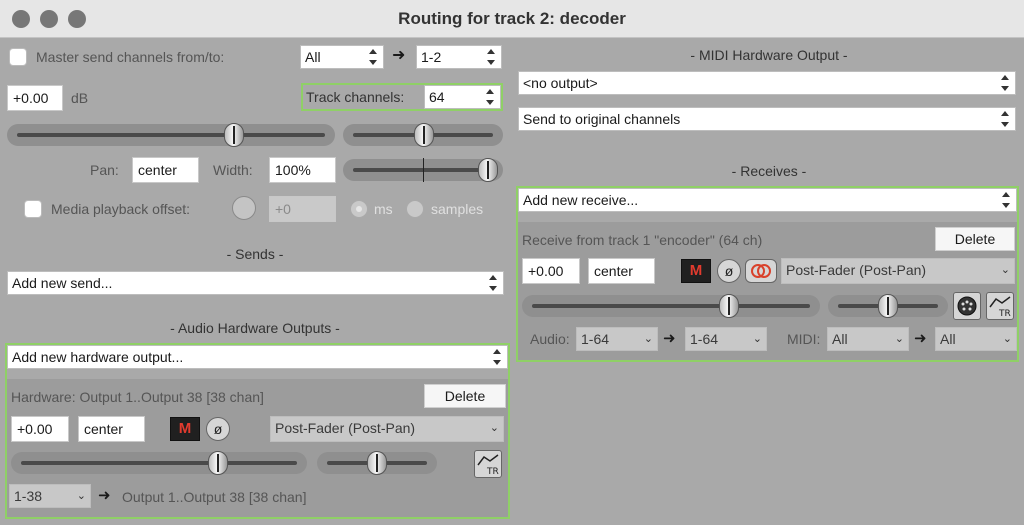  I want to click on hw-output-volume-slider, so click(159, 463).